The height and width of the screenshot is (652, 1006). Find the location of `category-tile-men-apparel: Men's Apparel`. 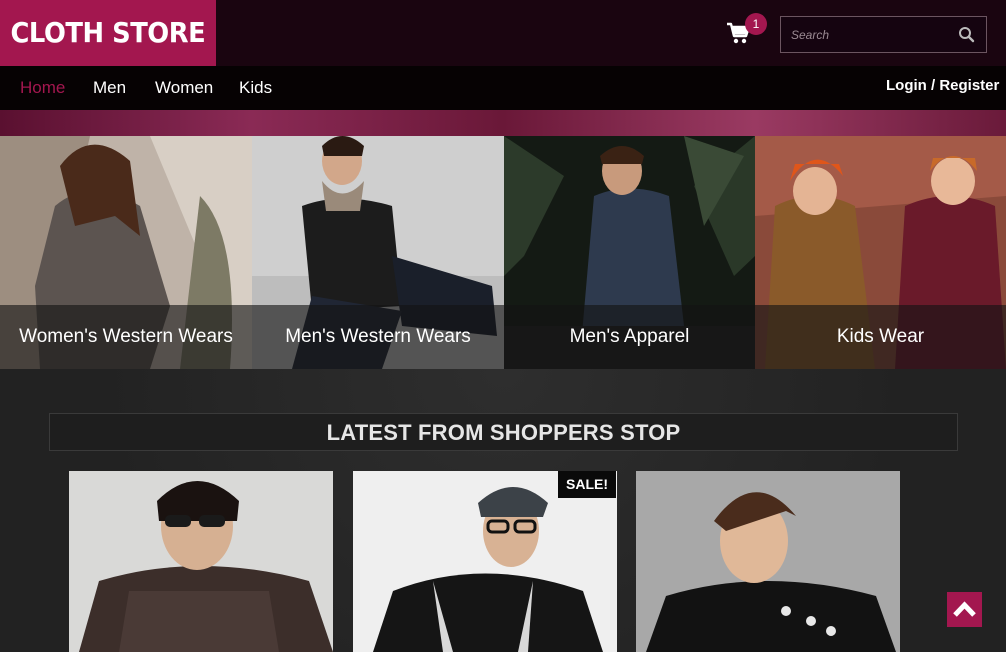

category-tile-men-apparel: Men's Apparel is located at coordinates (629, 252).